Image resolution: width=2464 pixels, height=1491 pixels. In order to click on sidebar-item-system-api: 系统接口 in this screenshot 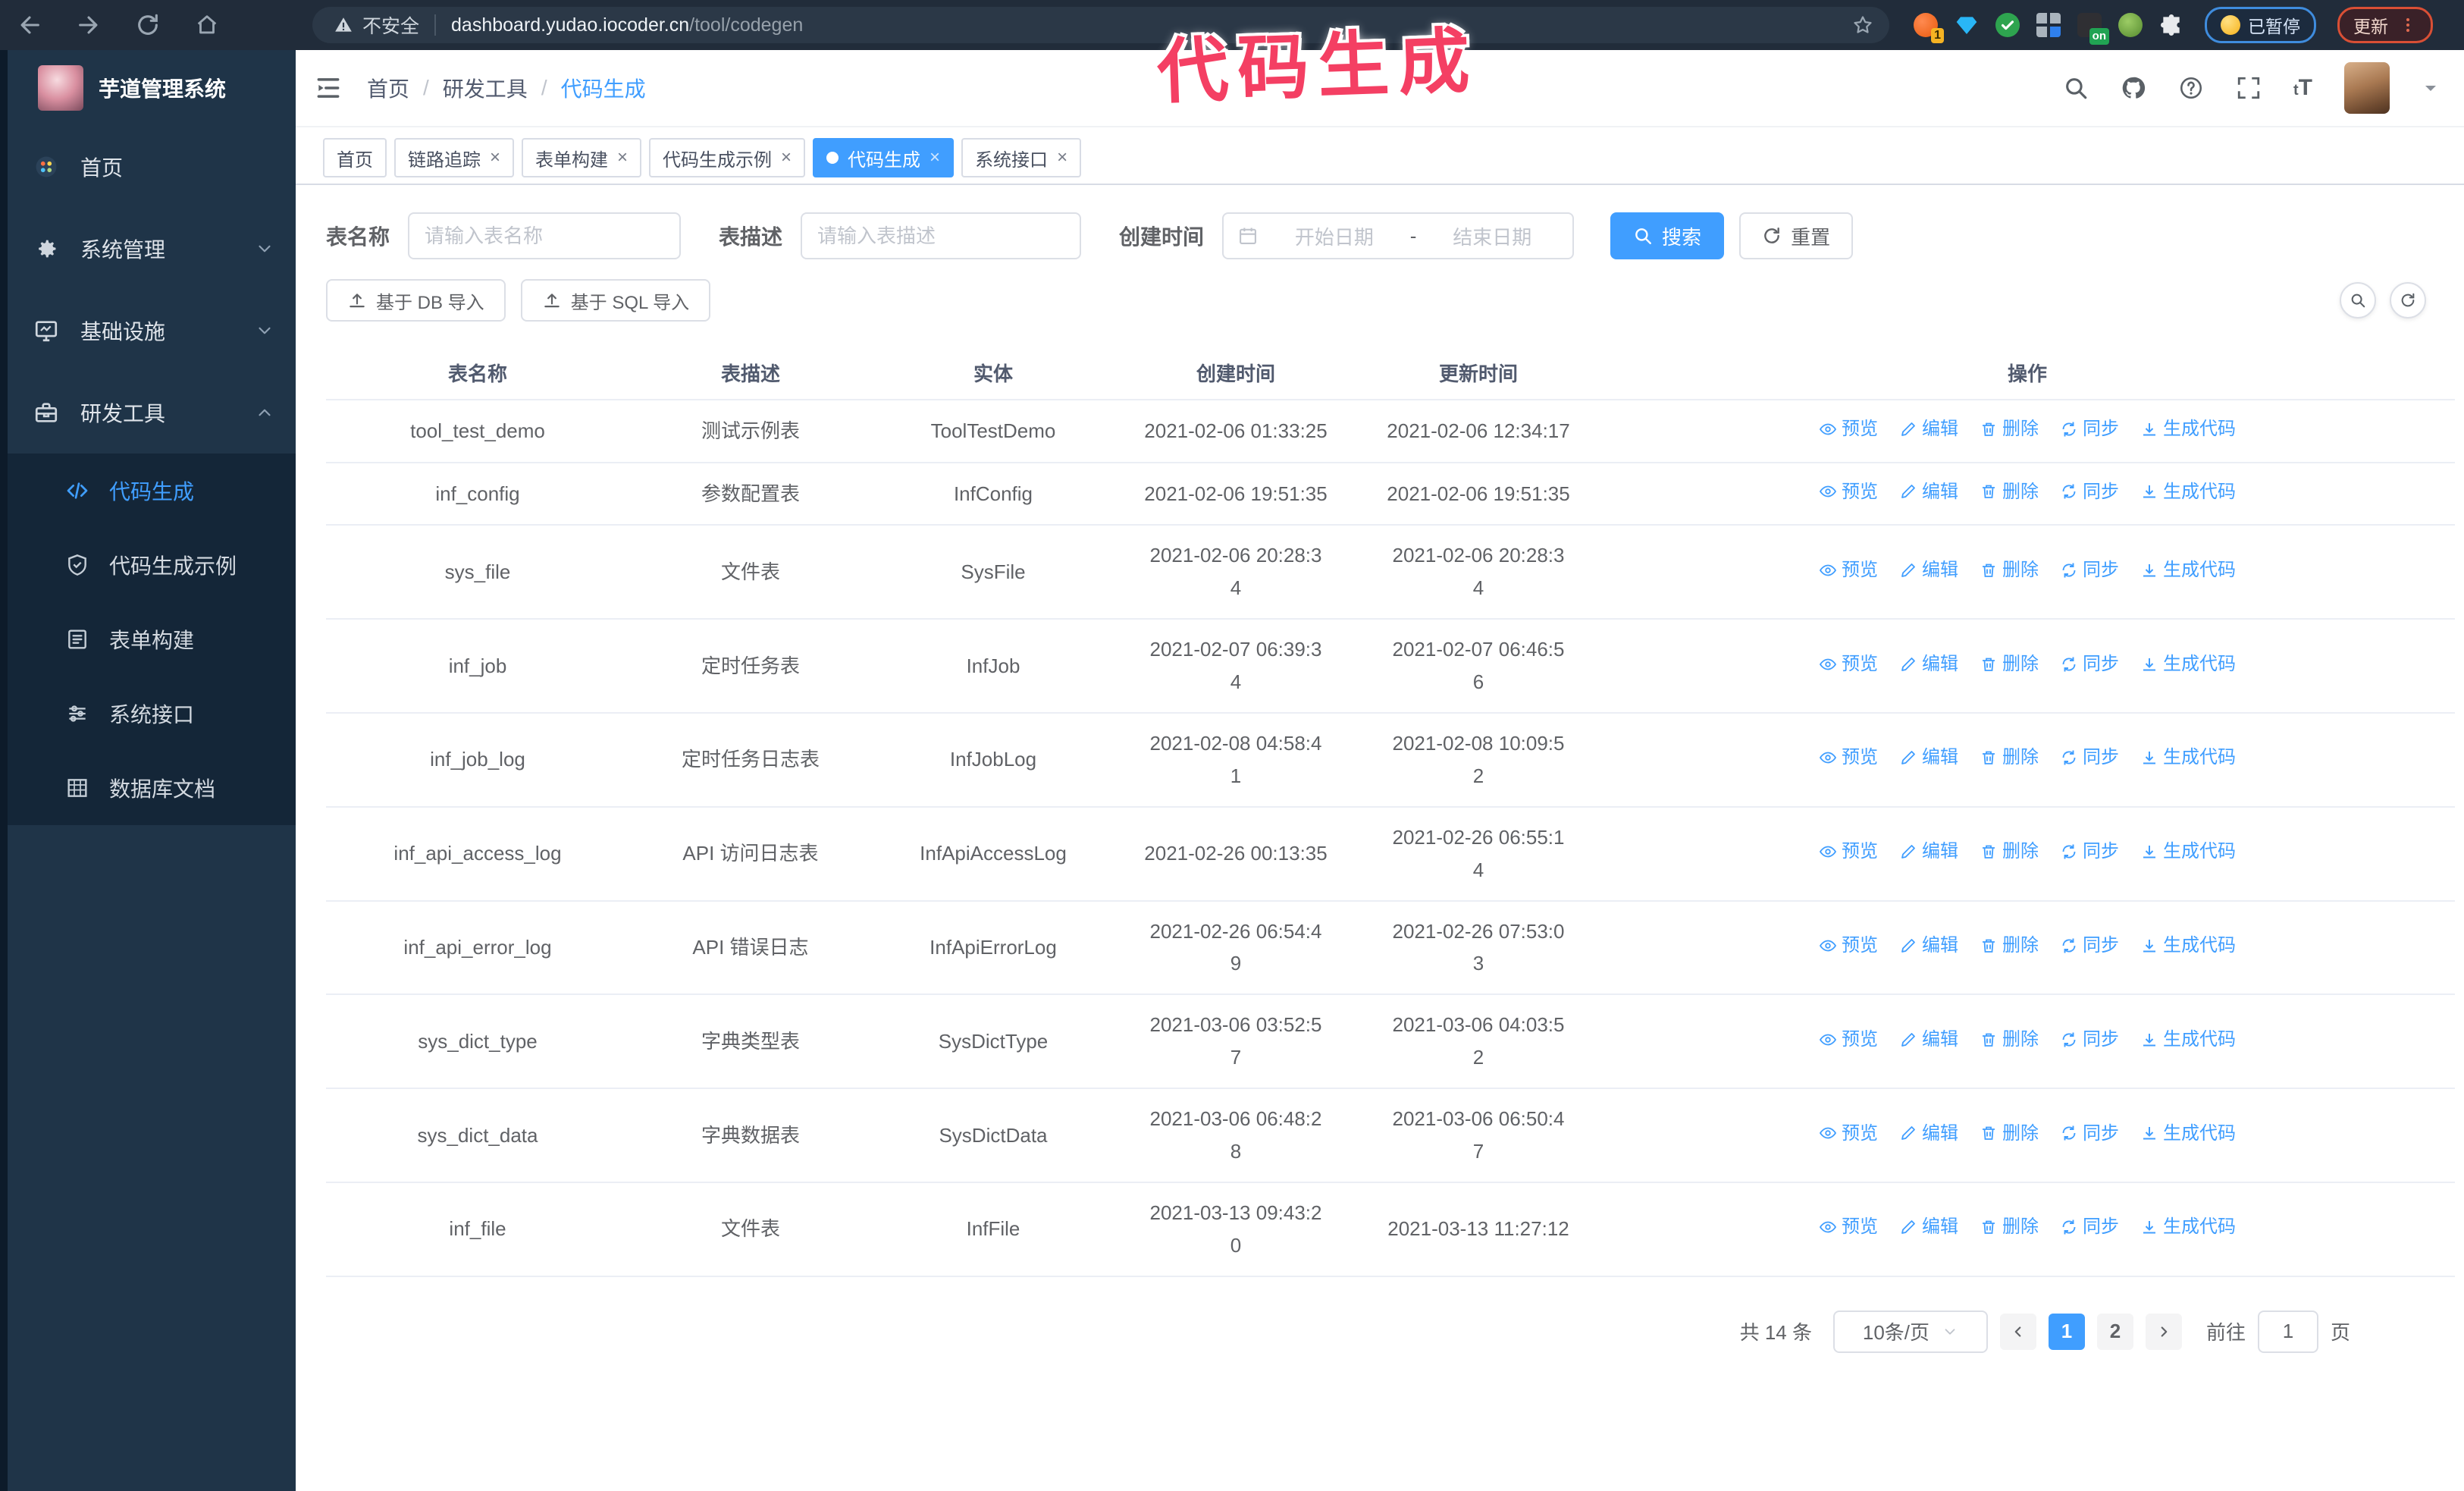, I will do `click(152, 713)`.